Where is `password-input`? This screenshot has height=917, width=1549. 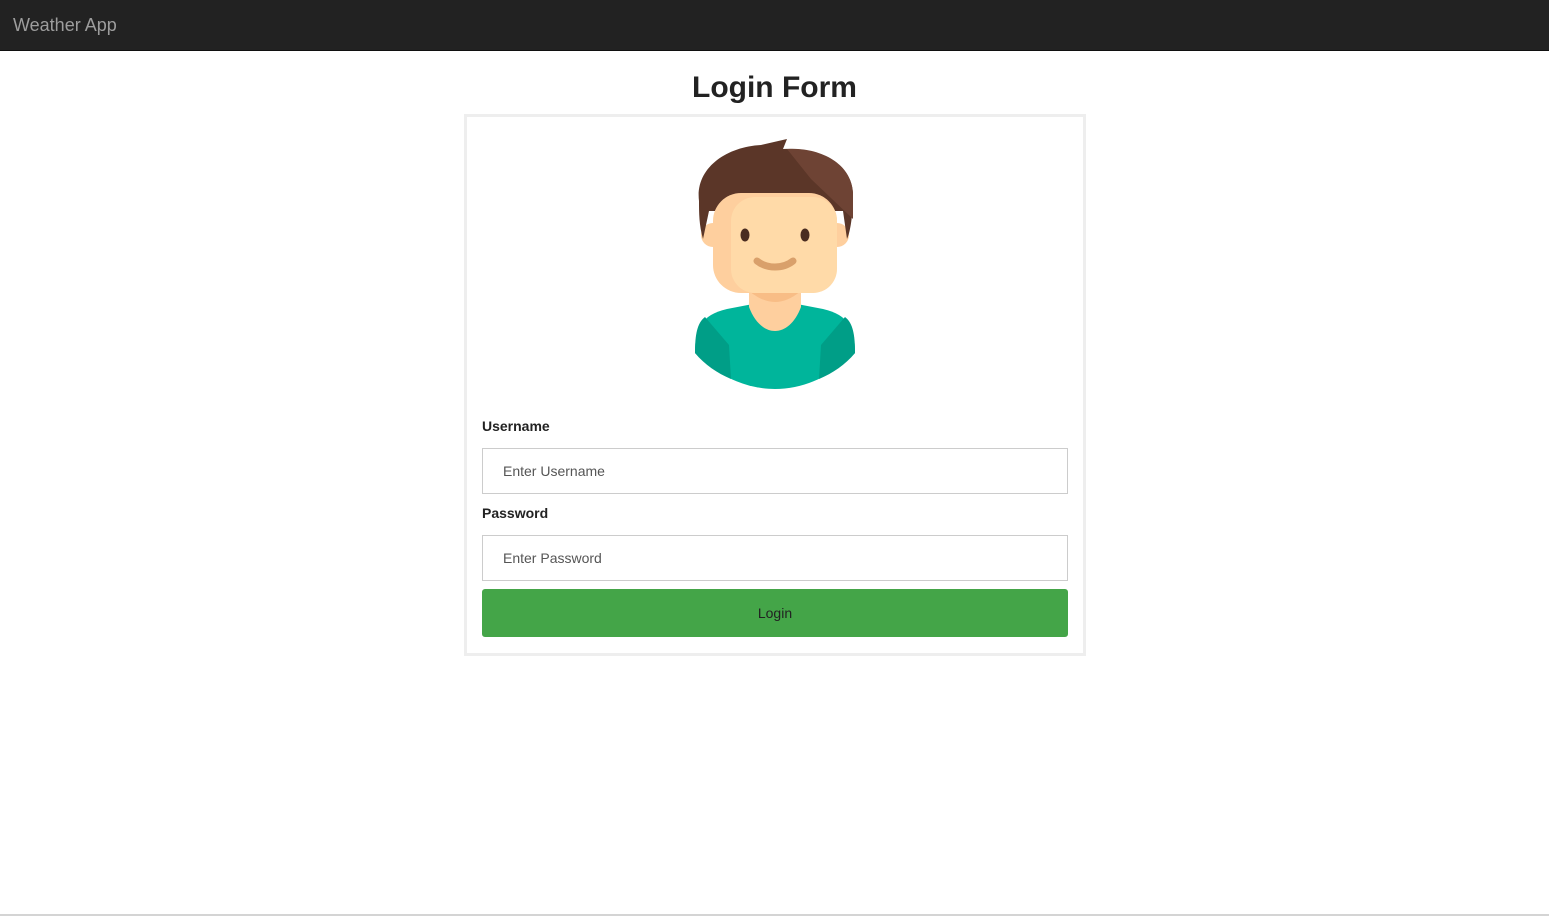
password-input is located at coordinates (775, 558).